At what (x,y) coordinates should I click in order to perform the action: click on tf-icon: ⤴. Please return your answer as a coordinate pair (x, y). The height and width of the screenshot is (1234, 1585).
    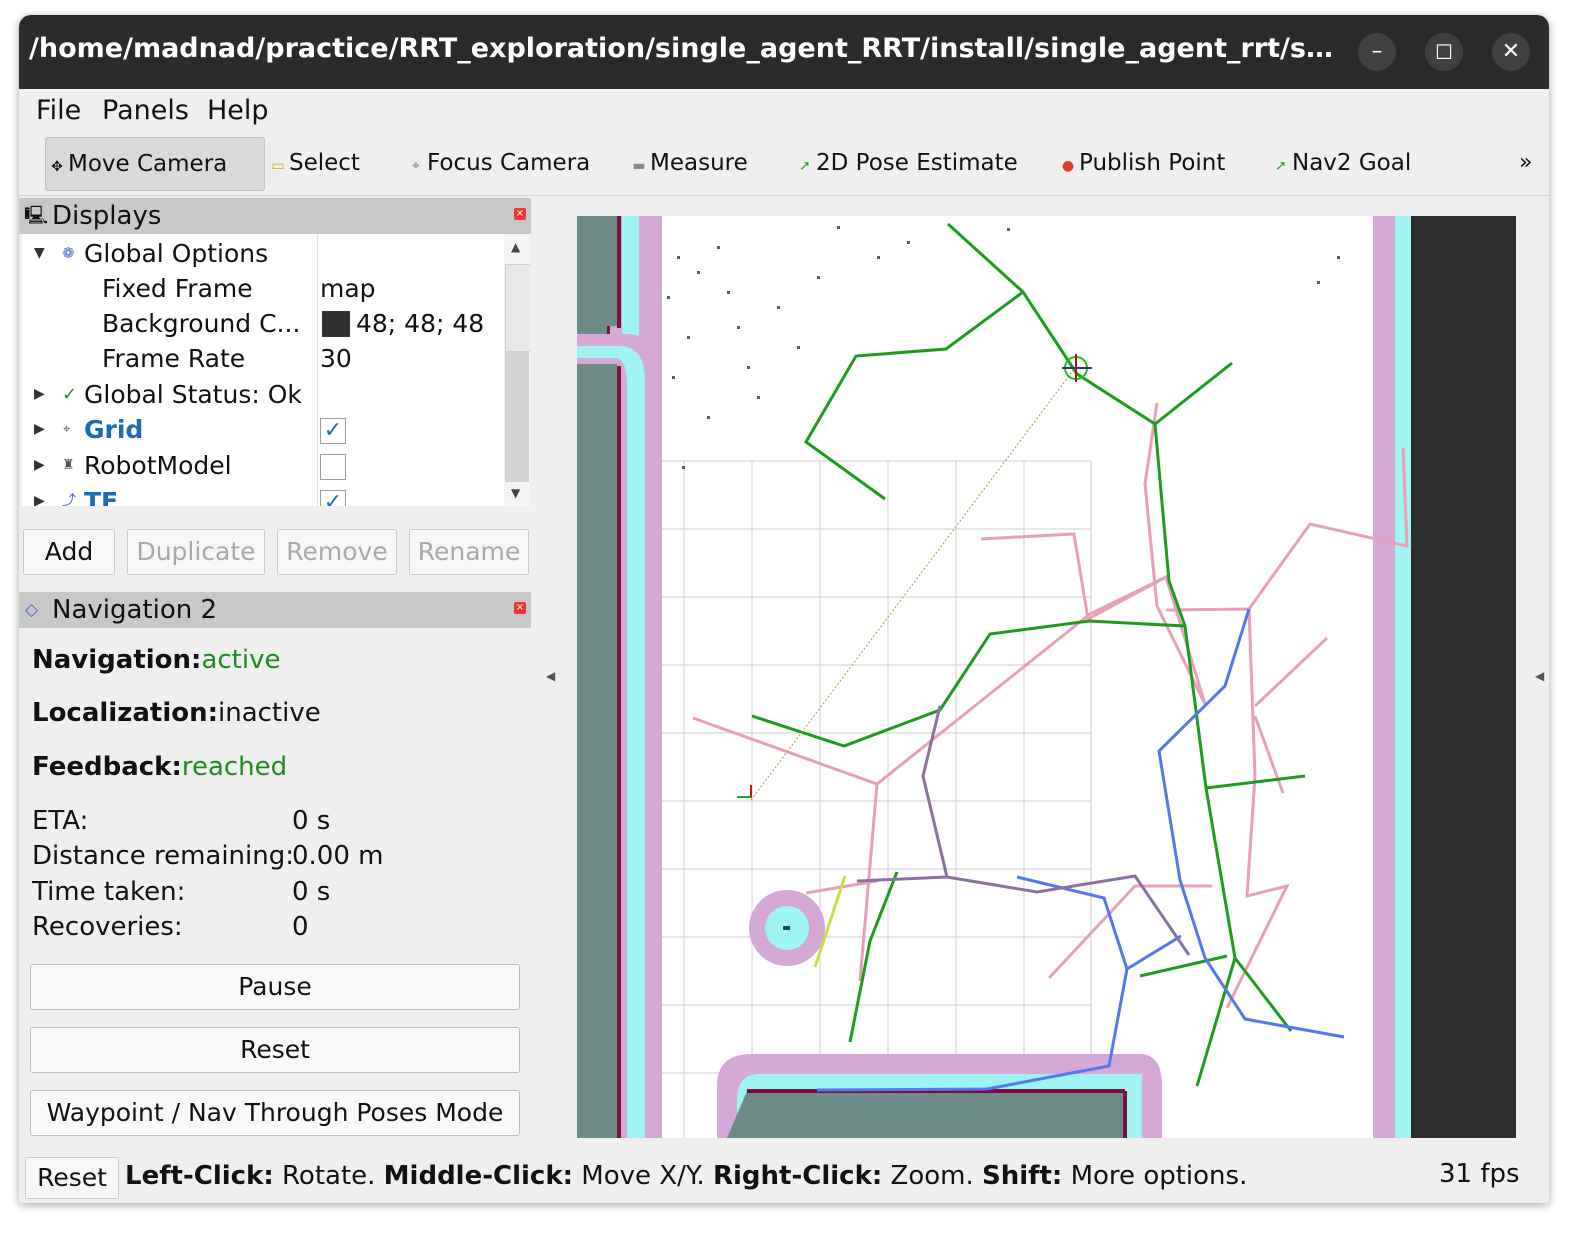
    Looking at the image, I should click on (69, 499).